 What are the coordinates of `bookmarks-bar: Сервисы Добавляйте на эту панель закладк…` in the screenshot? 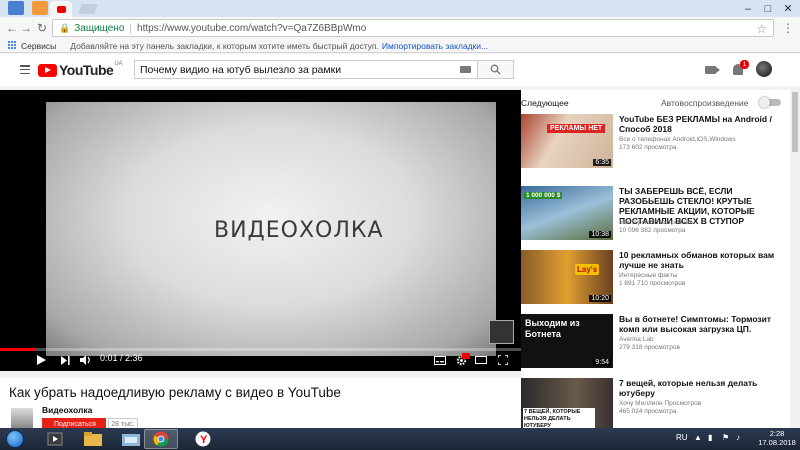 It's located at (400, 46).